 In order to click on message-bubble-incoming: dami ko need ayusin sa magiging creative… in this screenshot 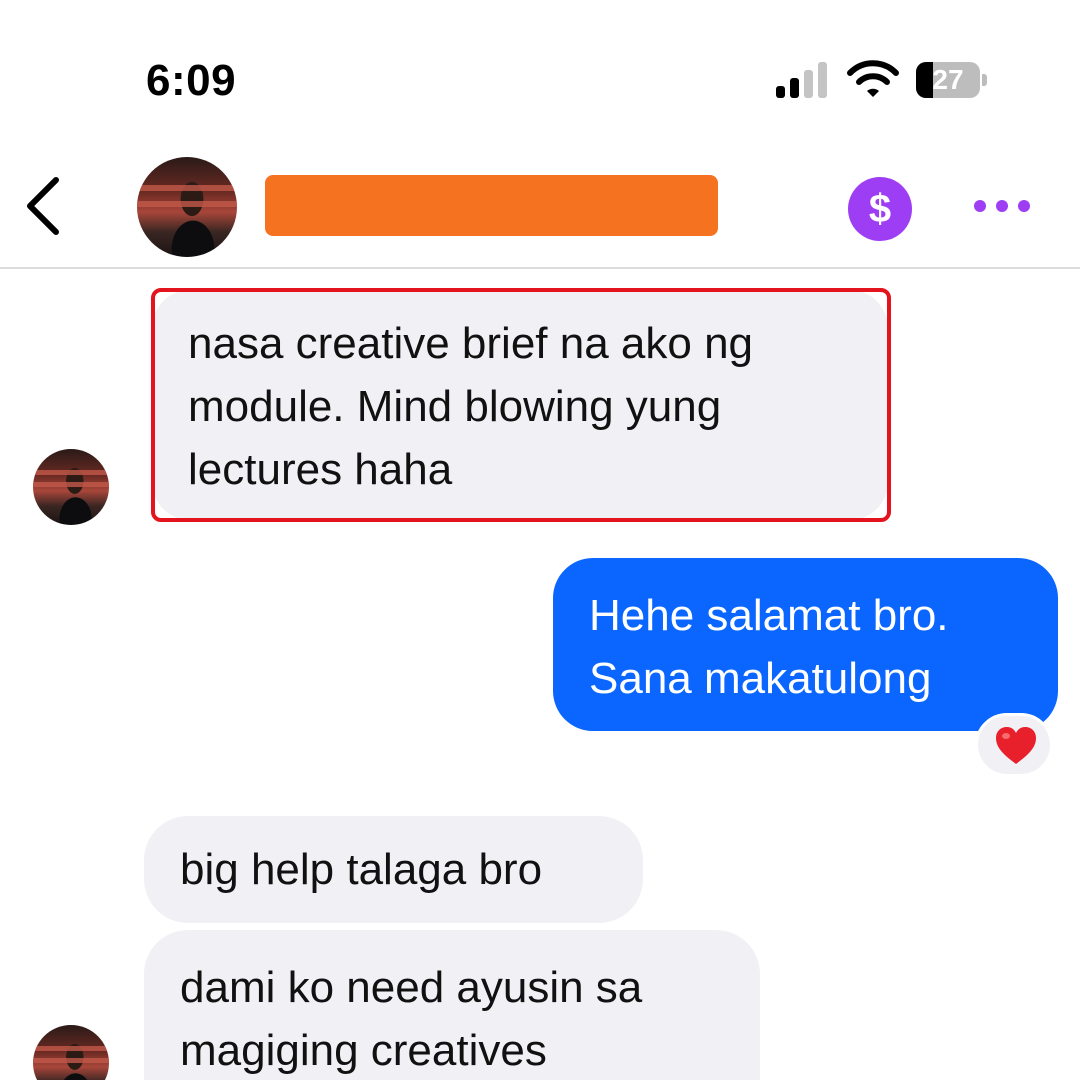, I will do `click(452, 1005)`.